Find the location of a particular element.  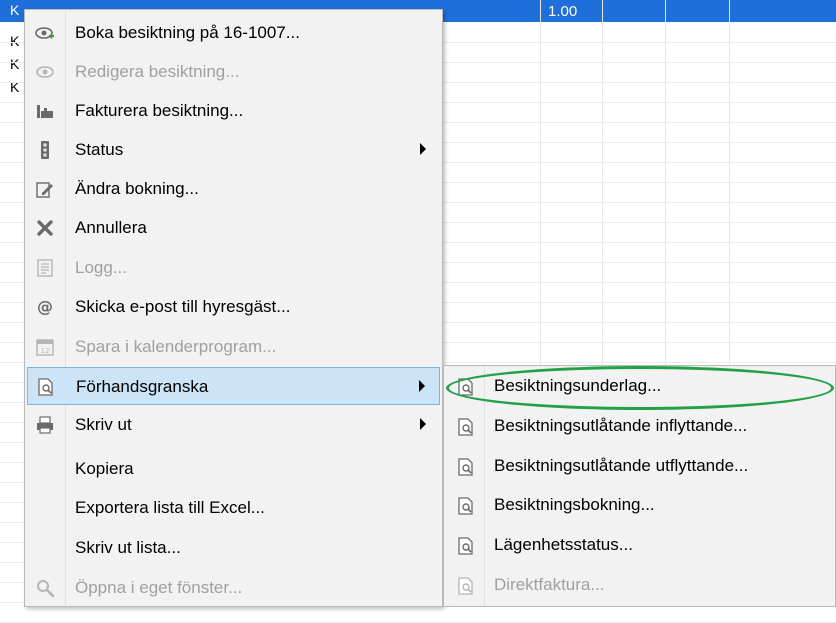

menu-item-label: Förhandsgranska is located at coordinates (142, 386).